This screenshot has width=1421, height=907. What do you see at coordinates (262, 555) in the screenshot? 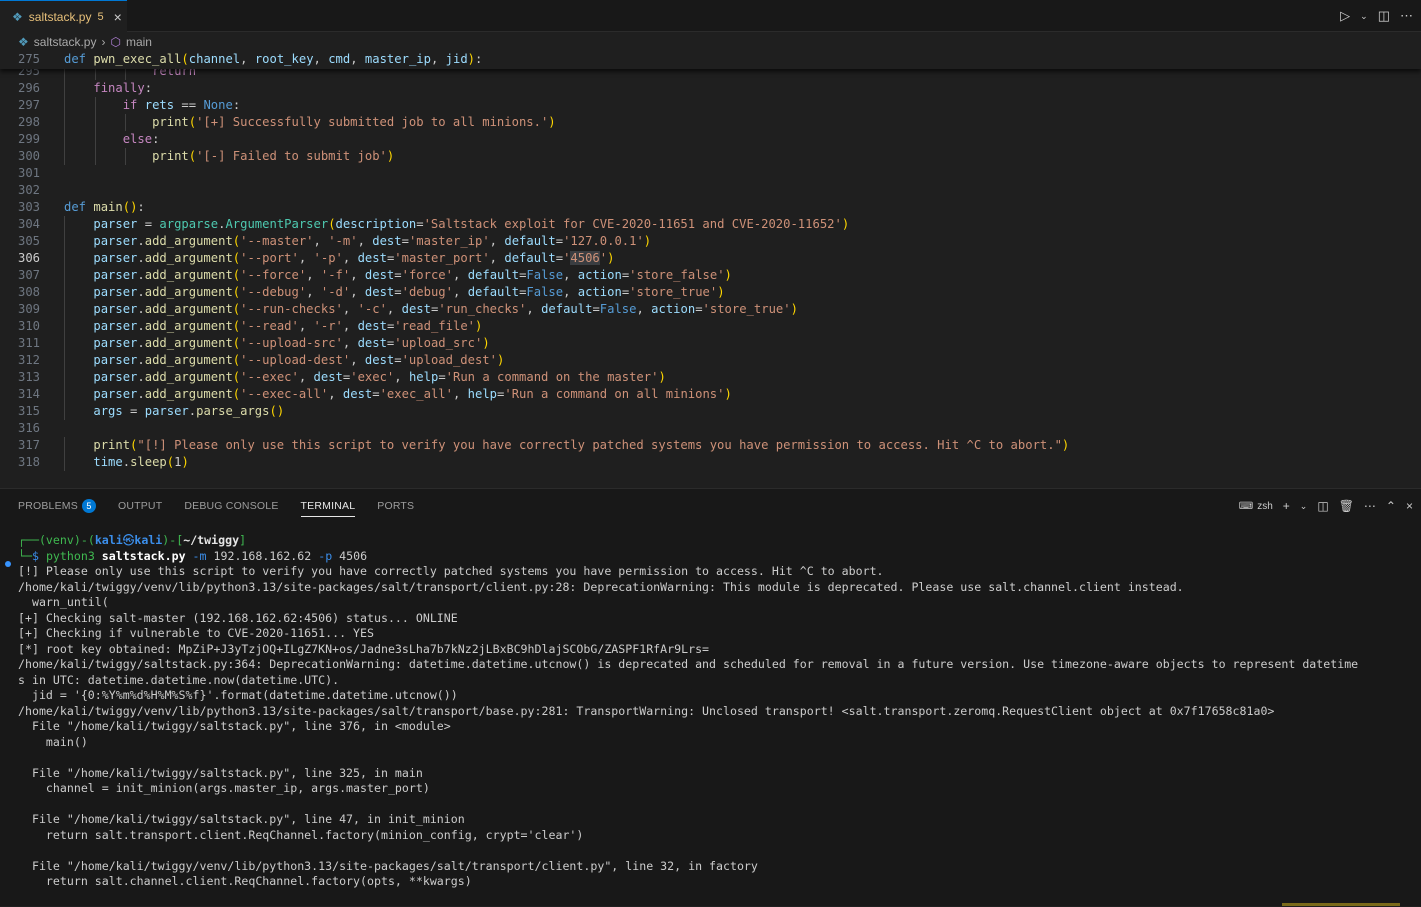
I see `command-ip: 192.168.162.62` at bounding box center [262, 555].